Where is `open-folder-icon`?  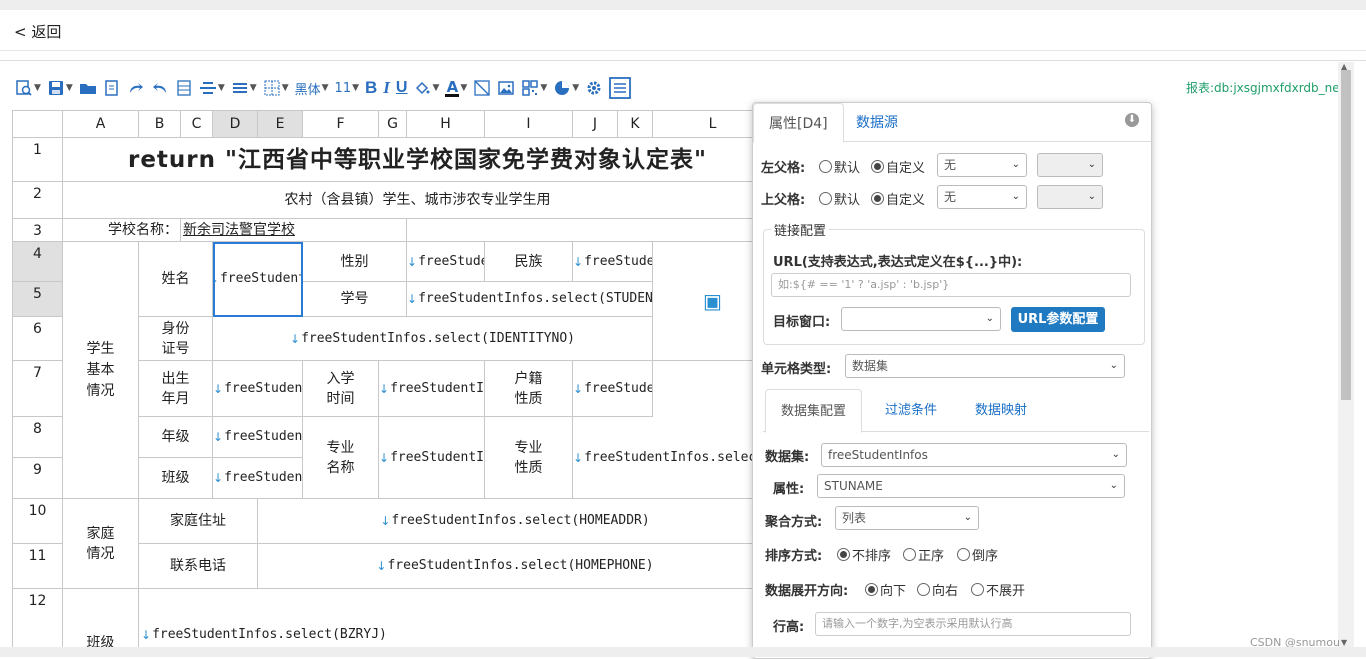 open-folder-icon is located at coordinates (88, 88).